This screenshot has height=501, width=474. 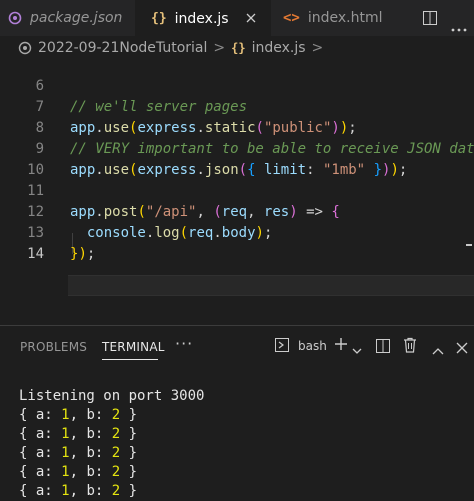 I want to click on line-number: 14, so click(x=35, y=254).